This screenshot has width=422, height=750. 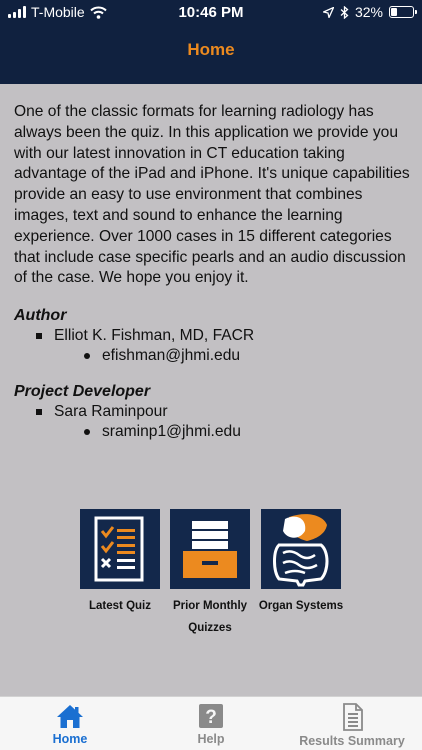 What do you see at coordinates (328, 12) in the screenshot?
I see `location-icon` at bounding box center [328, 12].